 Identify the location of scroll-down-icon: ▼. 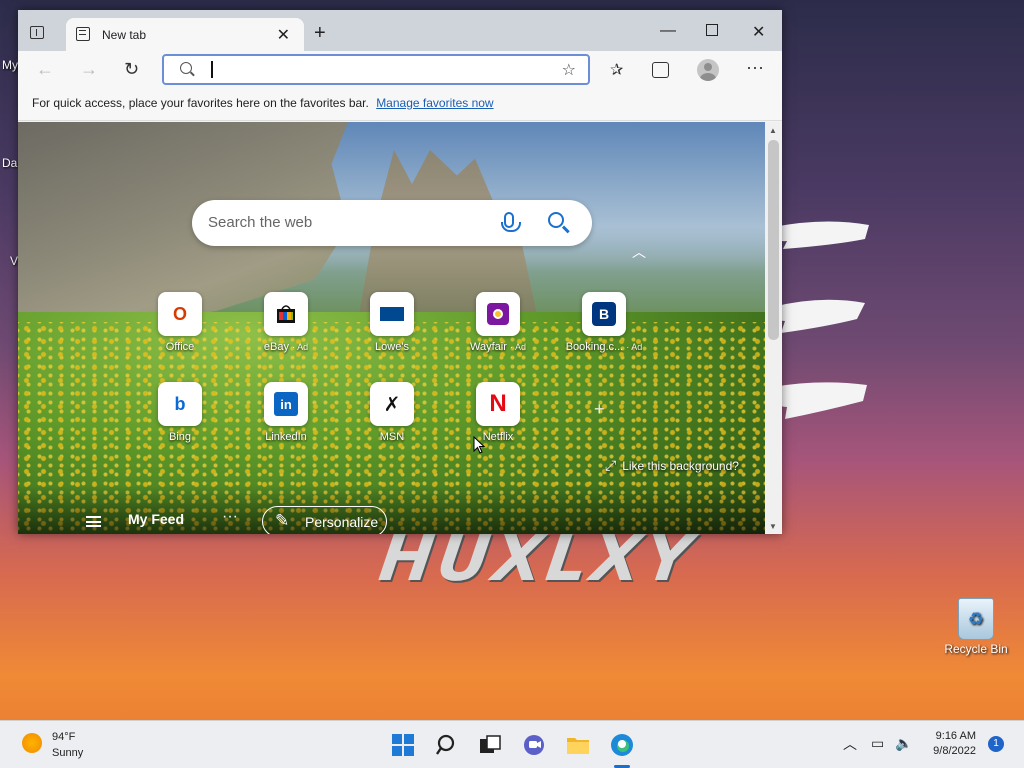
(773, 526).